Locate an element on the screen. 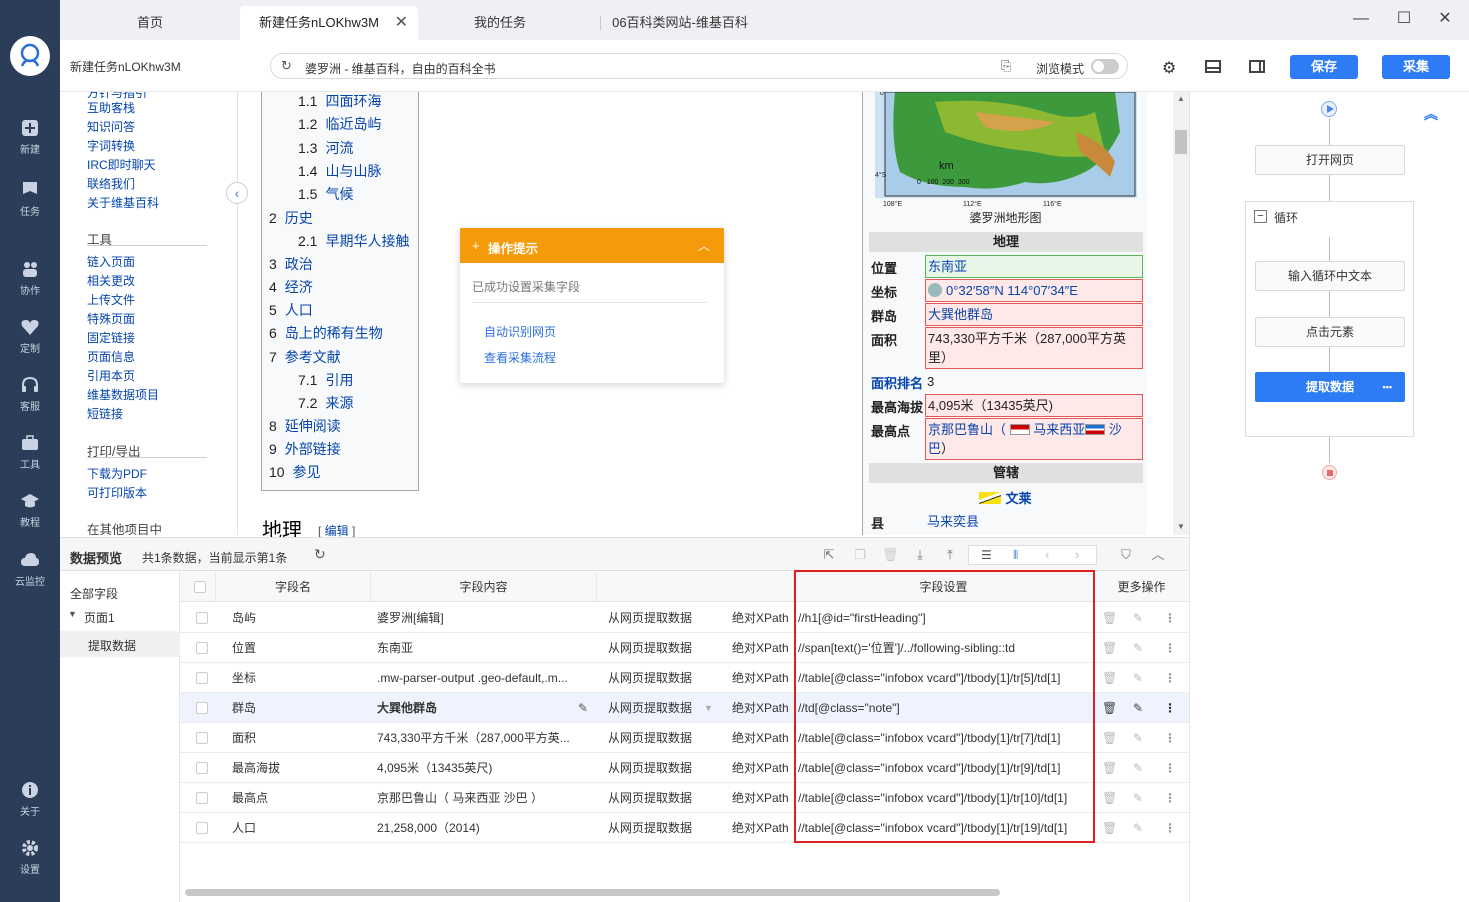  minimize-icon: — is located at coordinates (1361, 19).